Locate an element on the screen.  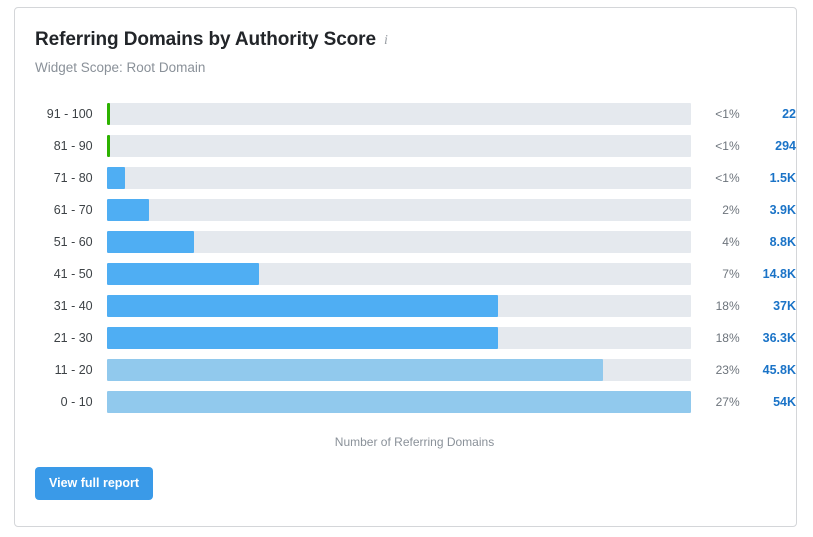
bucket-label: 71 - 80 is located at coordinates (73, 178).